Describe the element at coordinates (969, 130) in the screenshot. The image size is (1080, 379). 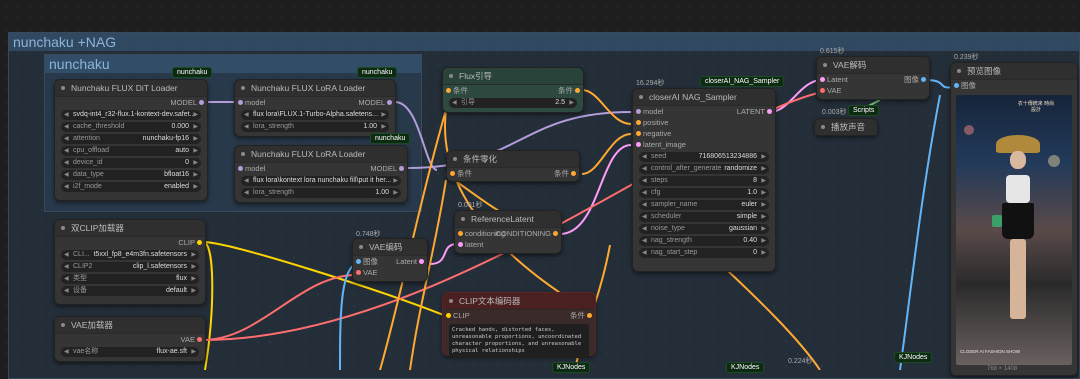
I see `bokeh-light` at that location.